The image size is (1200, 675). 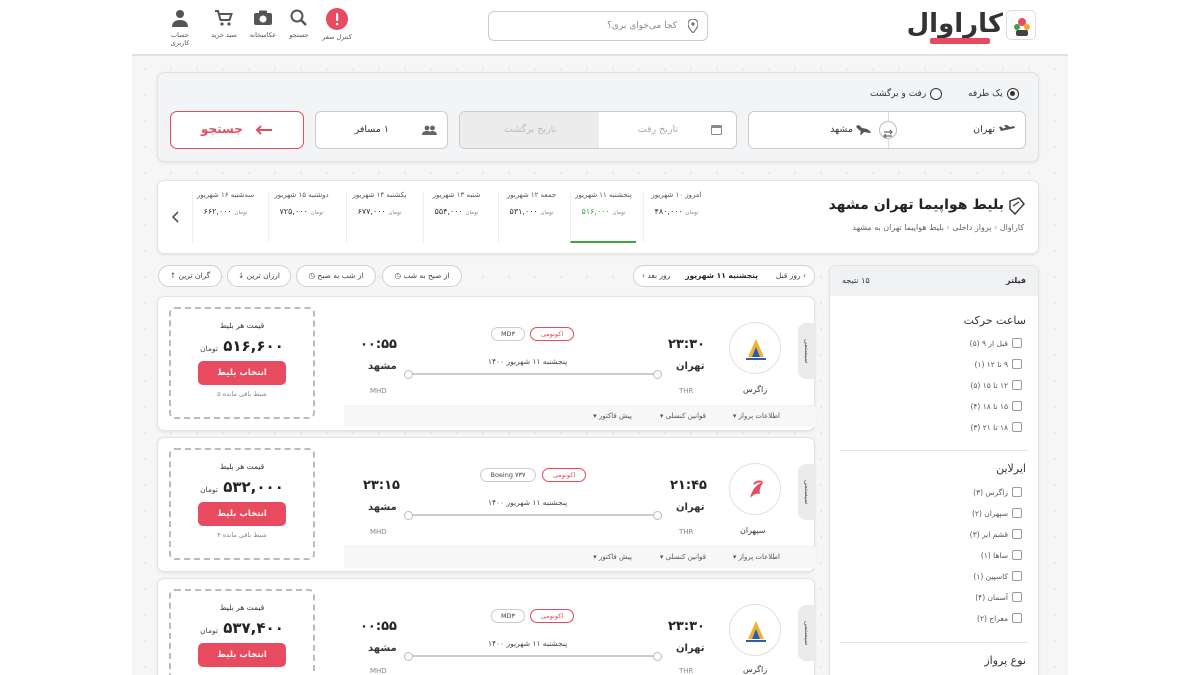 What do you see at coordinates (603, 217) in the screenshot?
I see `day-price-selected: پنجشنبه ۱۱ شهریور ۵۱۶,۰۰۰ تومان` at bounding box center [603, 217].